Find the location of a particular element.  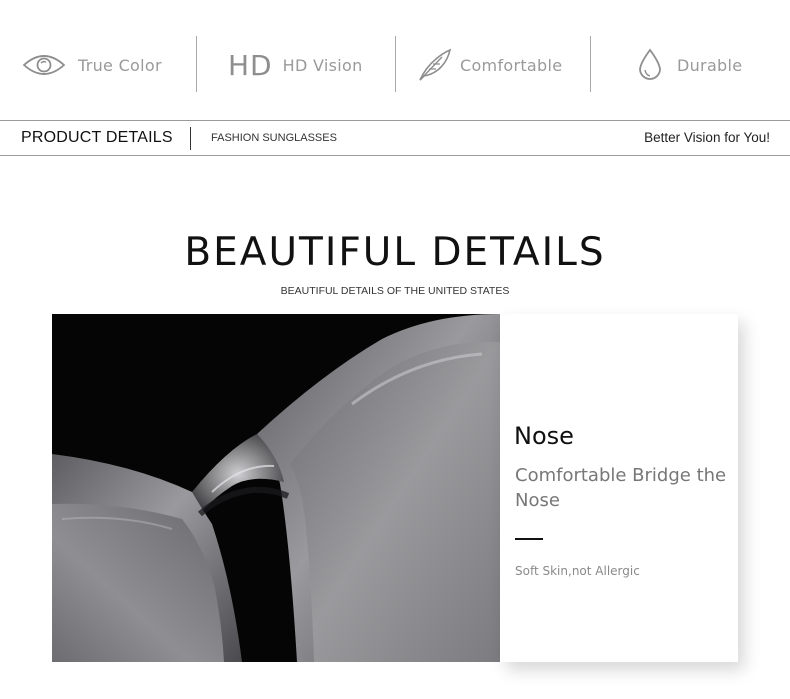

feature-hd-vision: HD HD Vision is located at coordinates (295, 65).